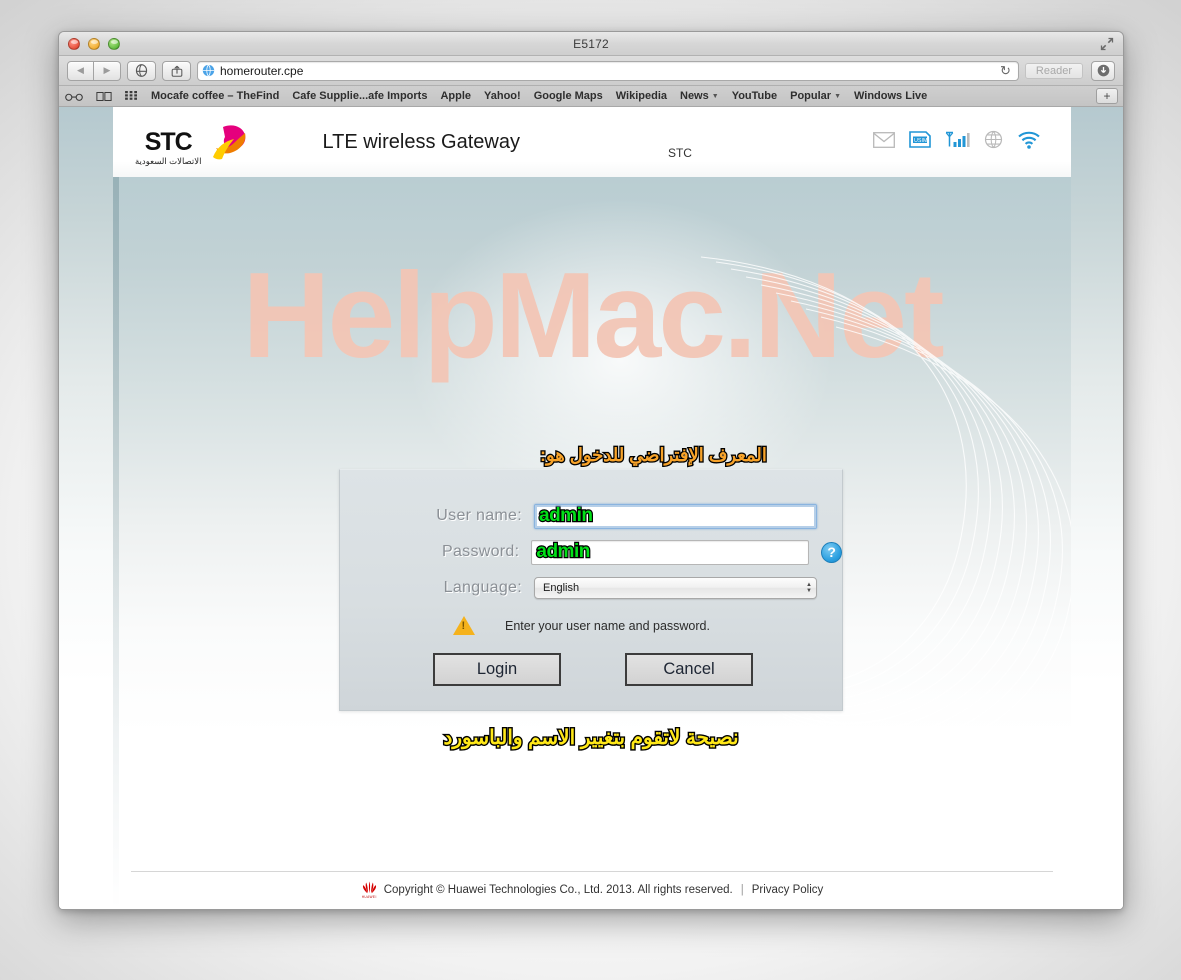  I want to click on safari-compass-icon, so click(141, 70).